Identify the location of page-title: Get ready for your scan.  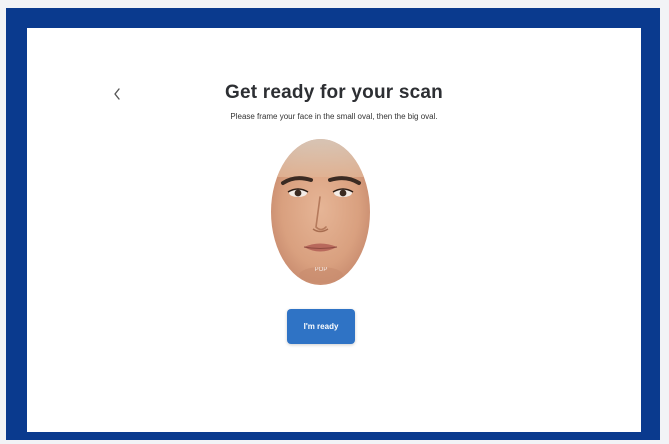
(334, 92).